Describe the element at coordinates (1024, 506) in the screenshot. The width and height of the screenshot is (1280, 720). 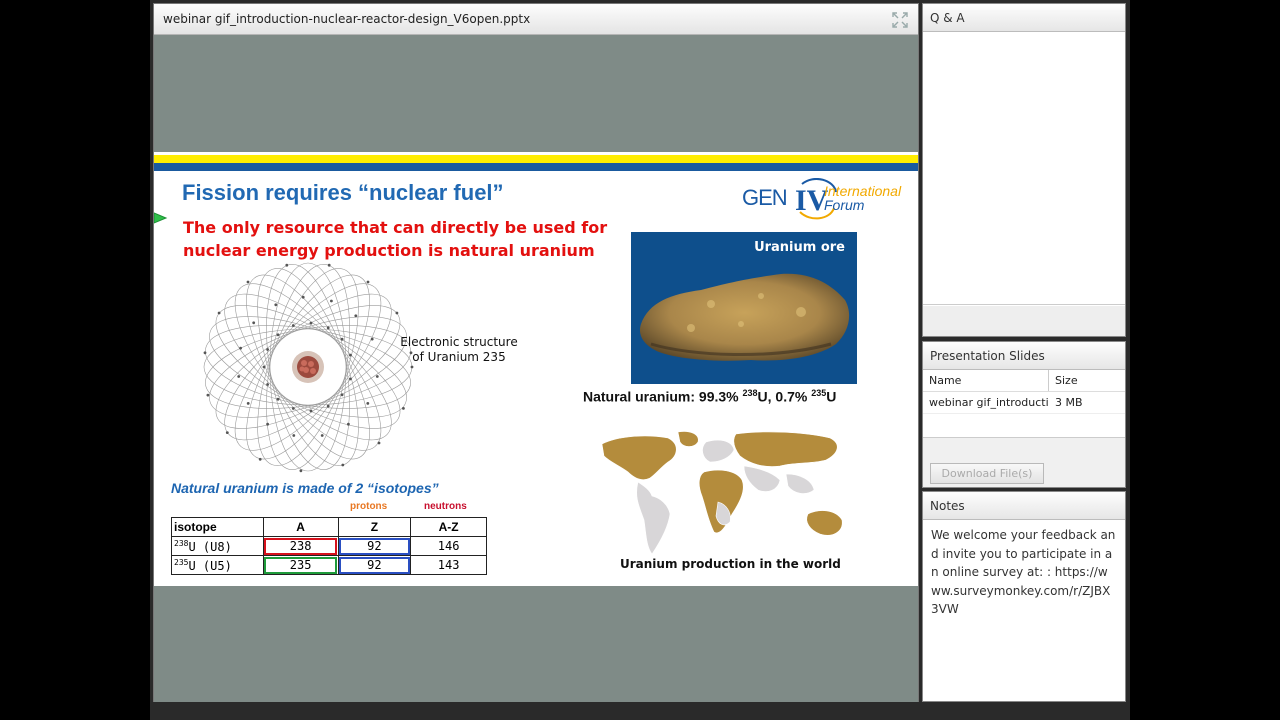
I see `notes-pod-title: Notes` at that location.